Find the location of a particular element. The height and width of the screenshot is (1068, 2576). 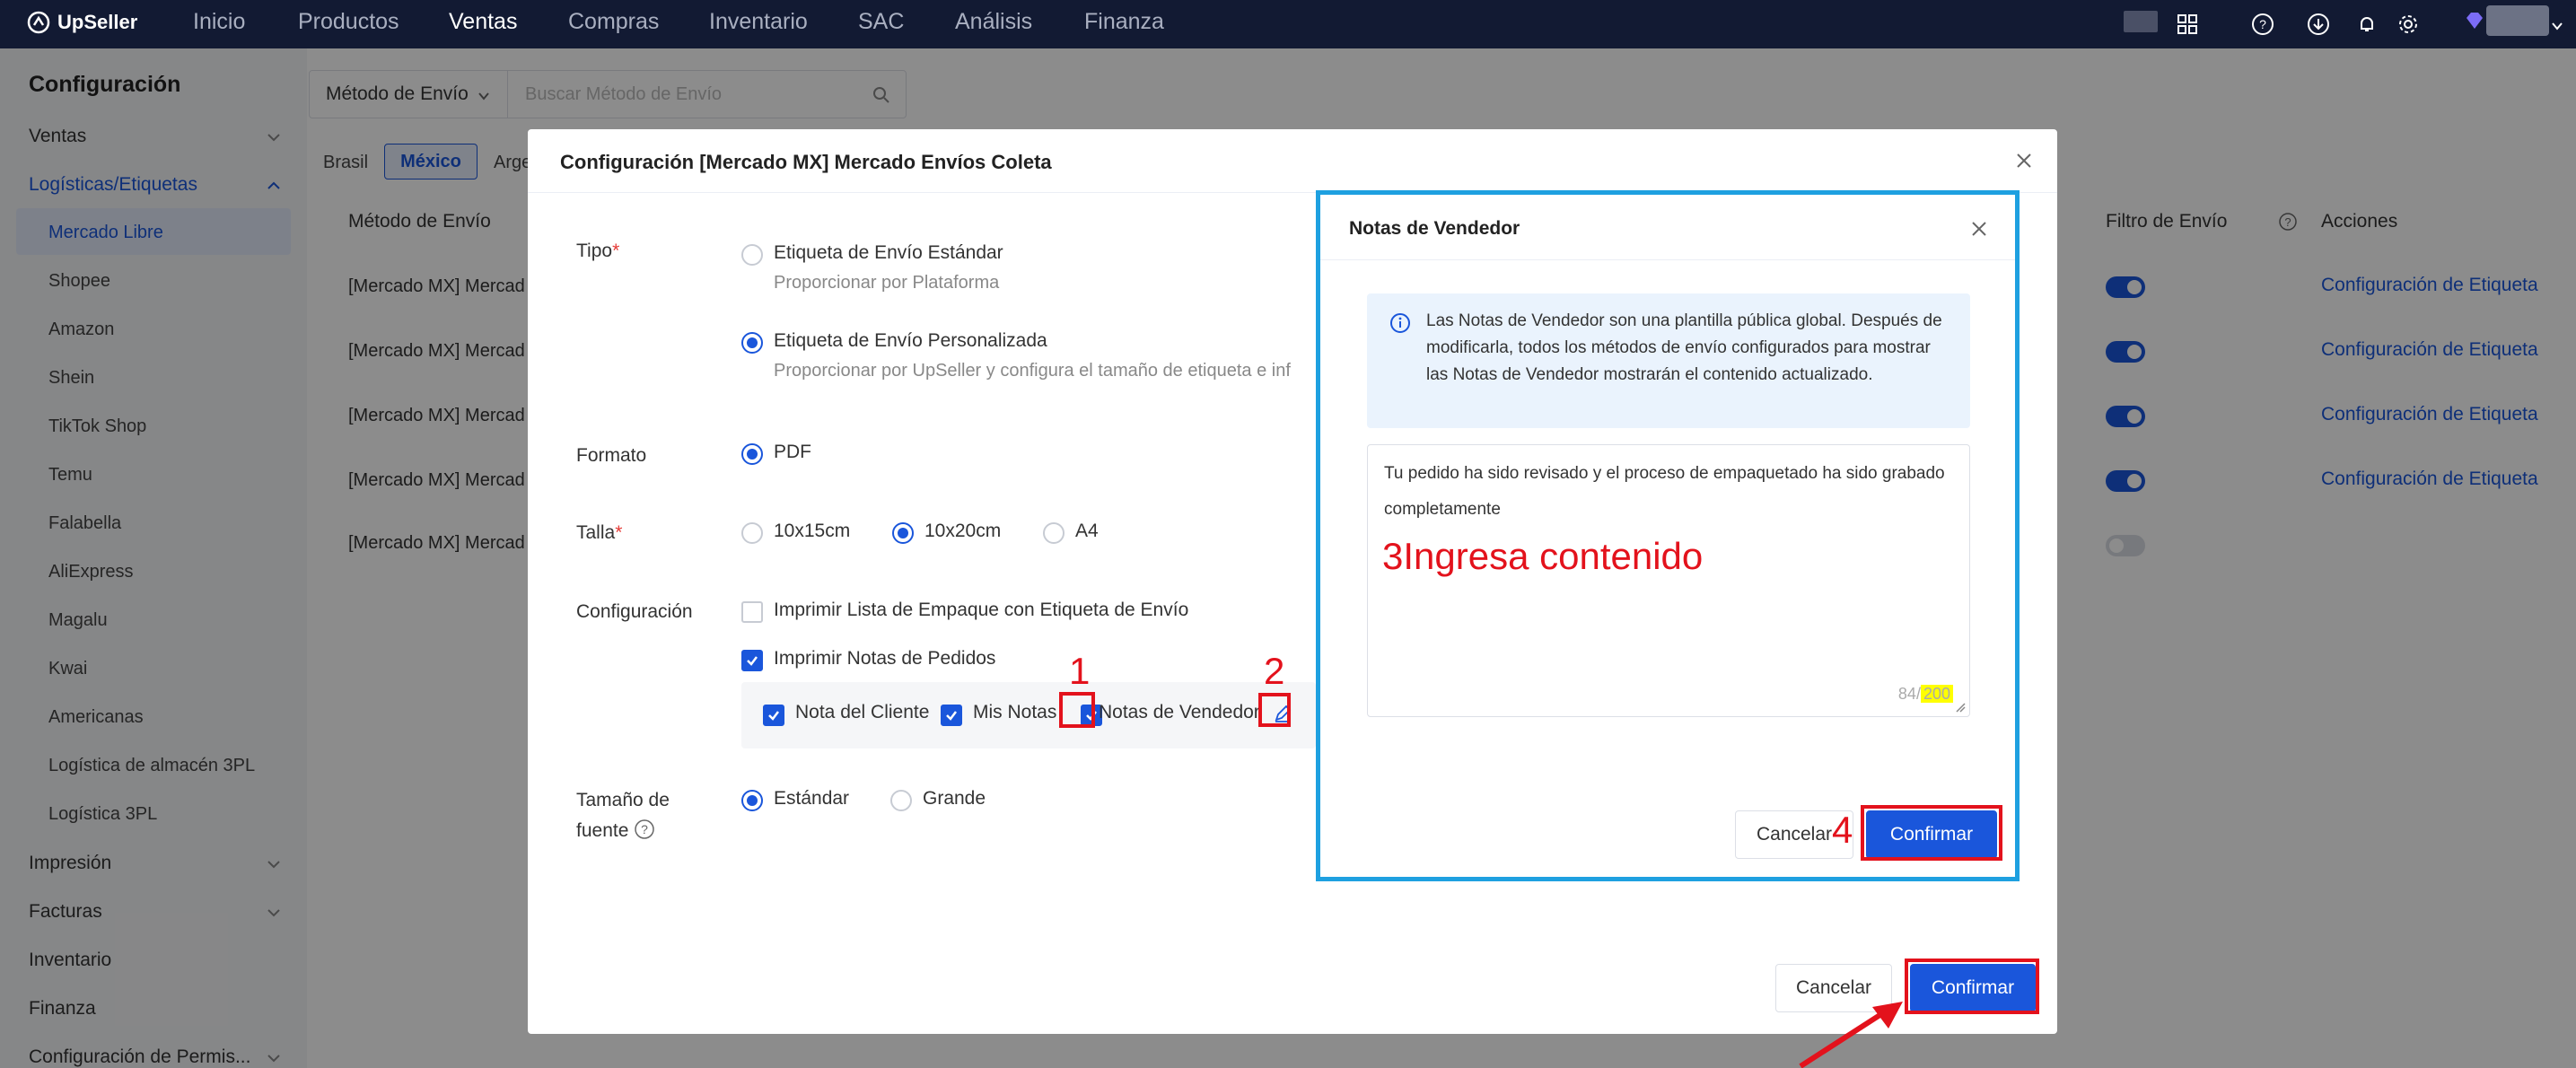

option-notas-vendedor: Notas de Vendedor is located at coordinates (1179, 712).